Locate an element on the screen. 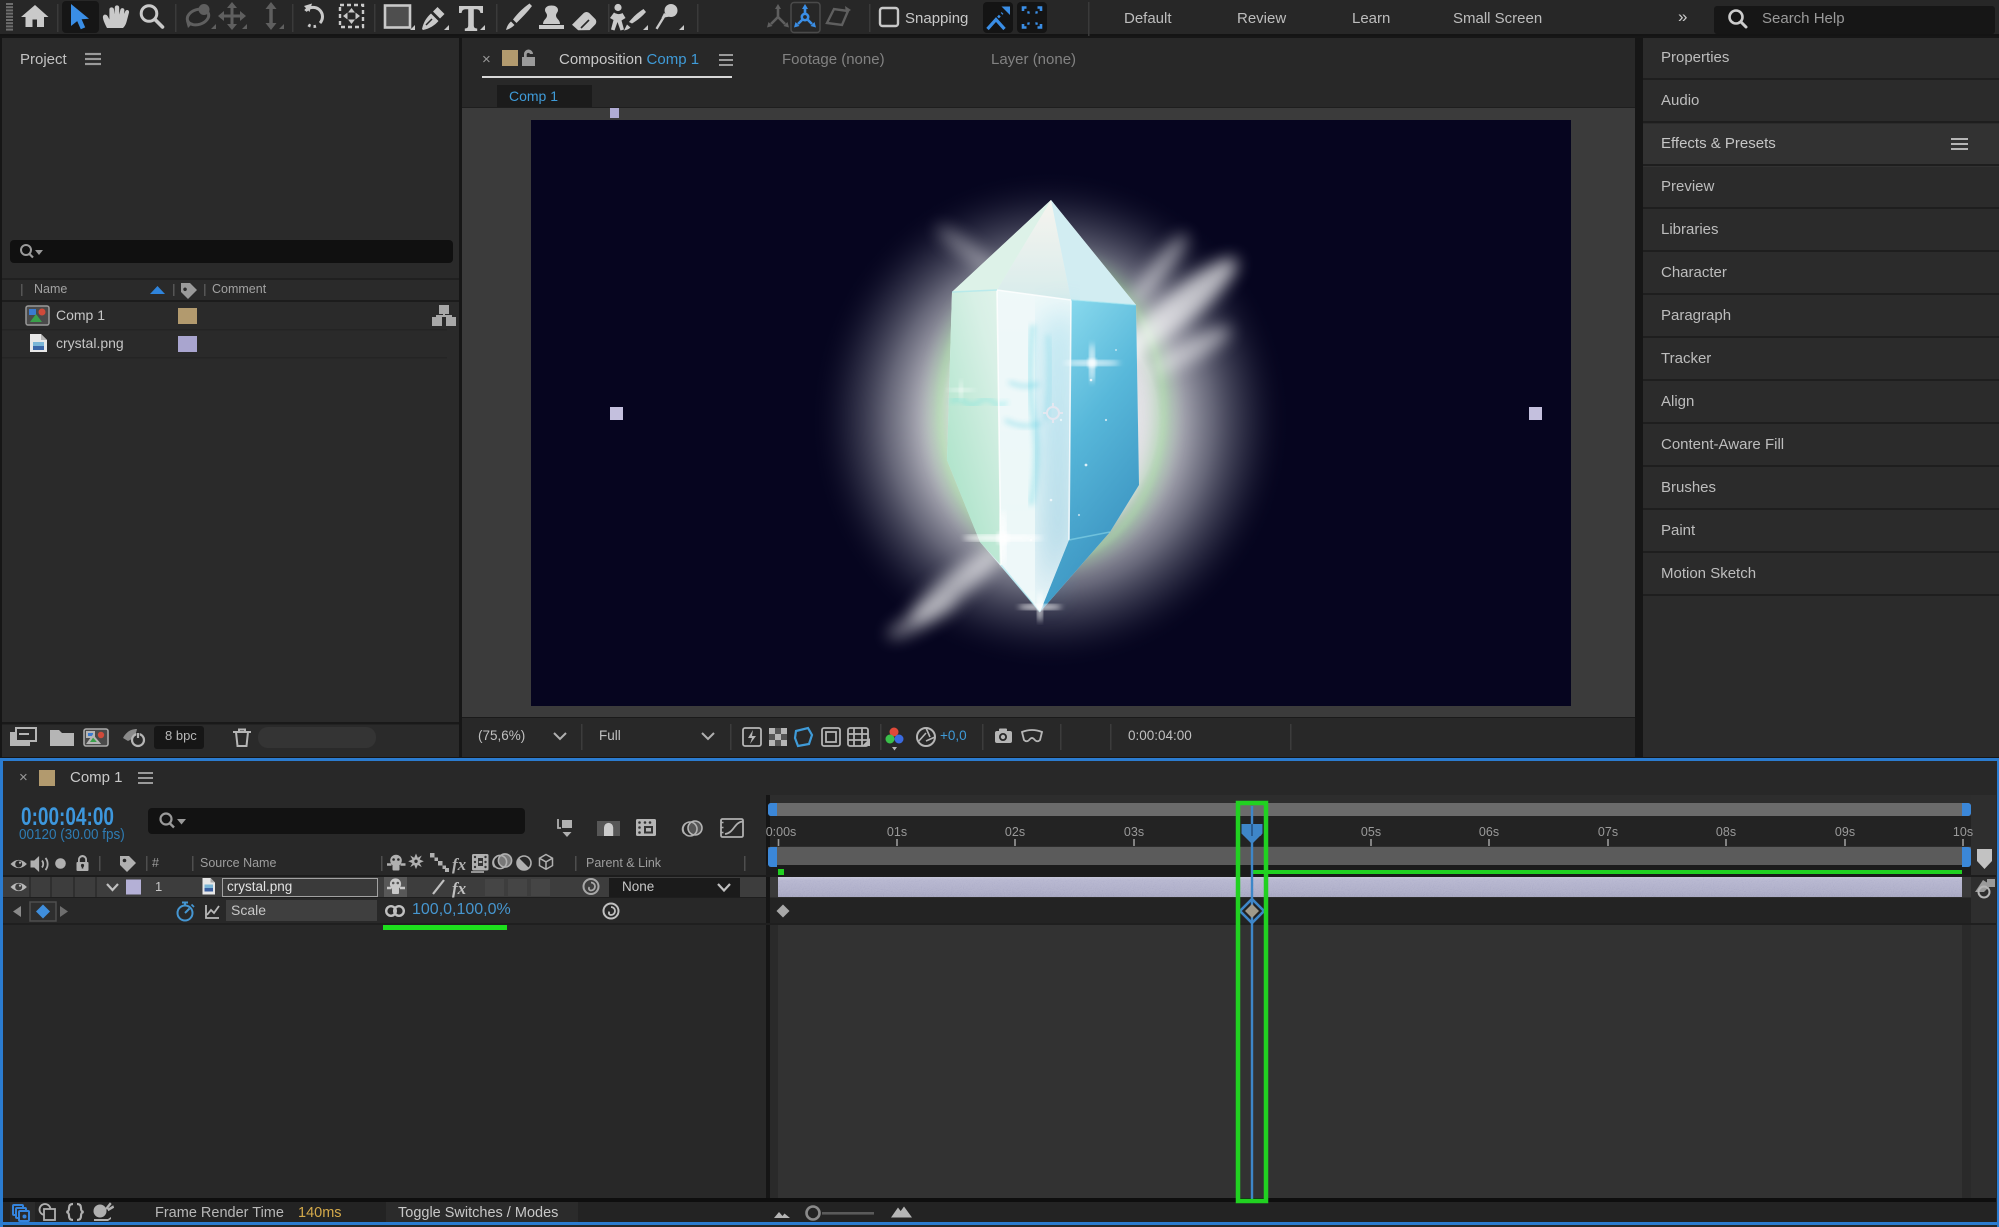 The height and width of the screenshot is (1227, 1999). svg-text: 03s is located at coordinates (1134, 832).